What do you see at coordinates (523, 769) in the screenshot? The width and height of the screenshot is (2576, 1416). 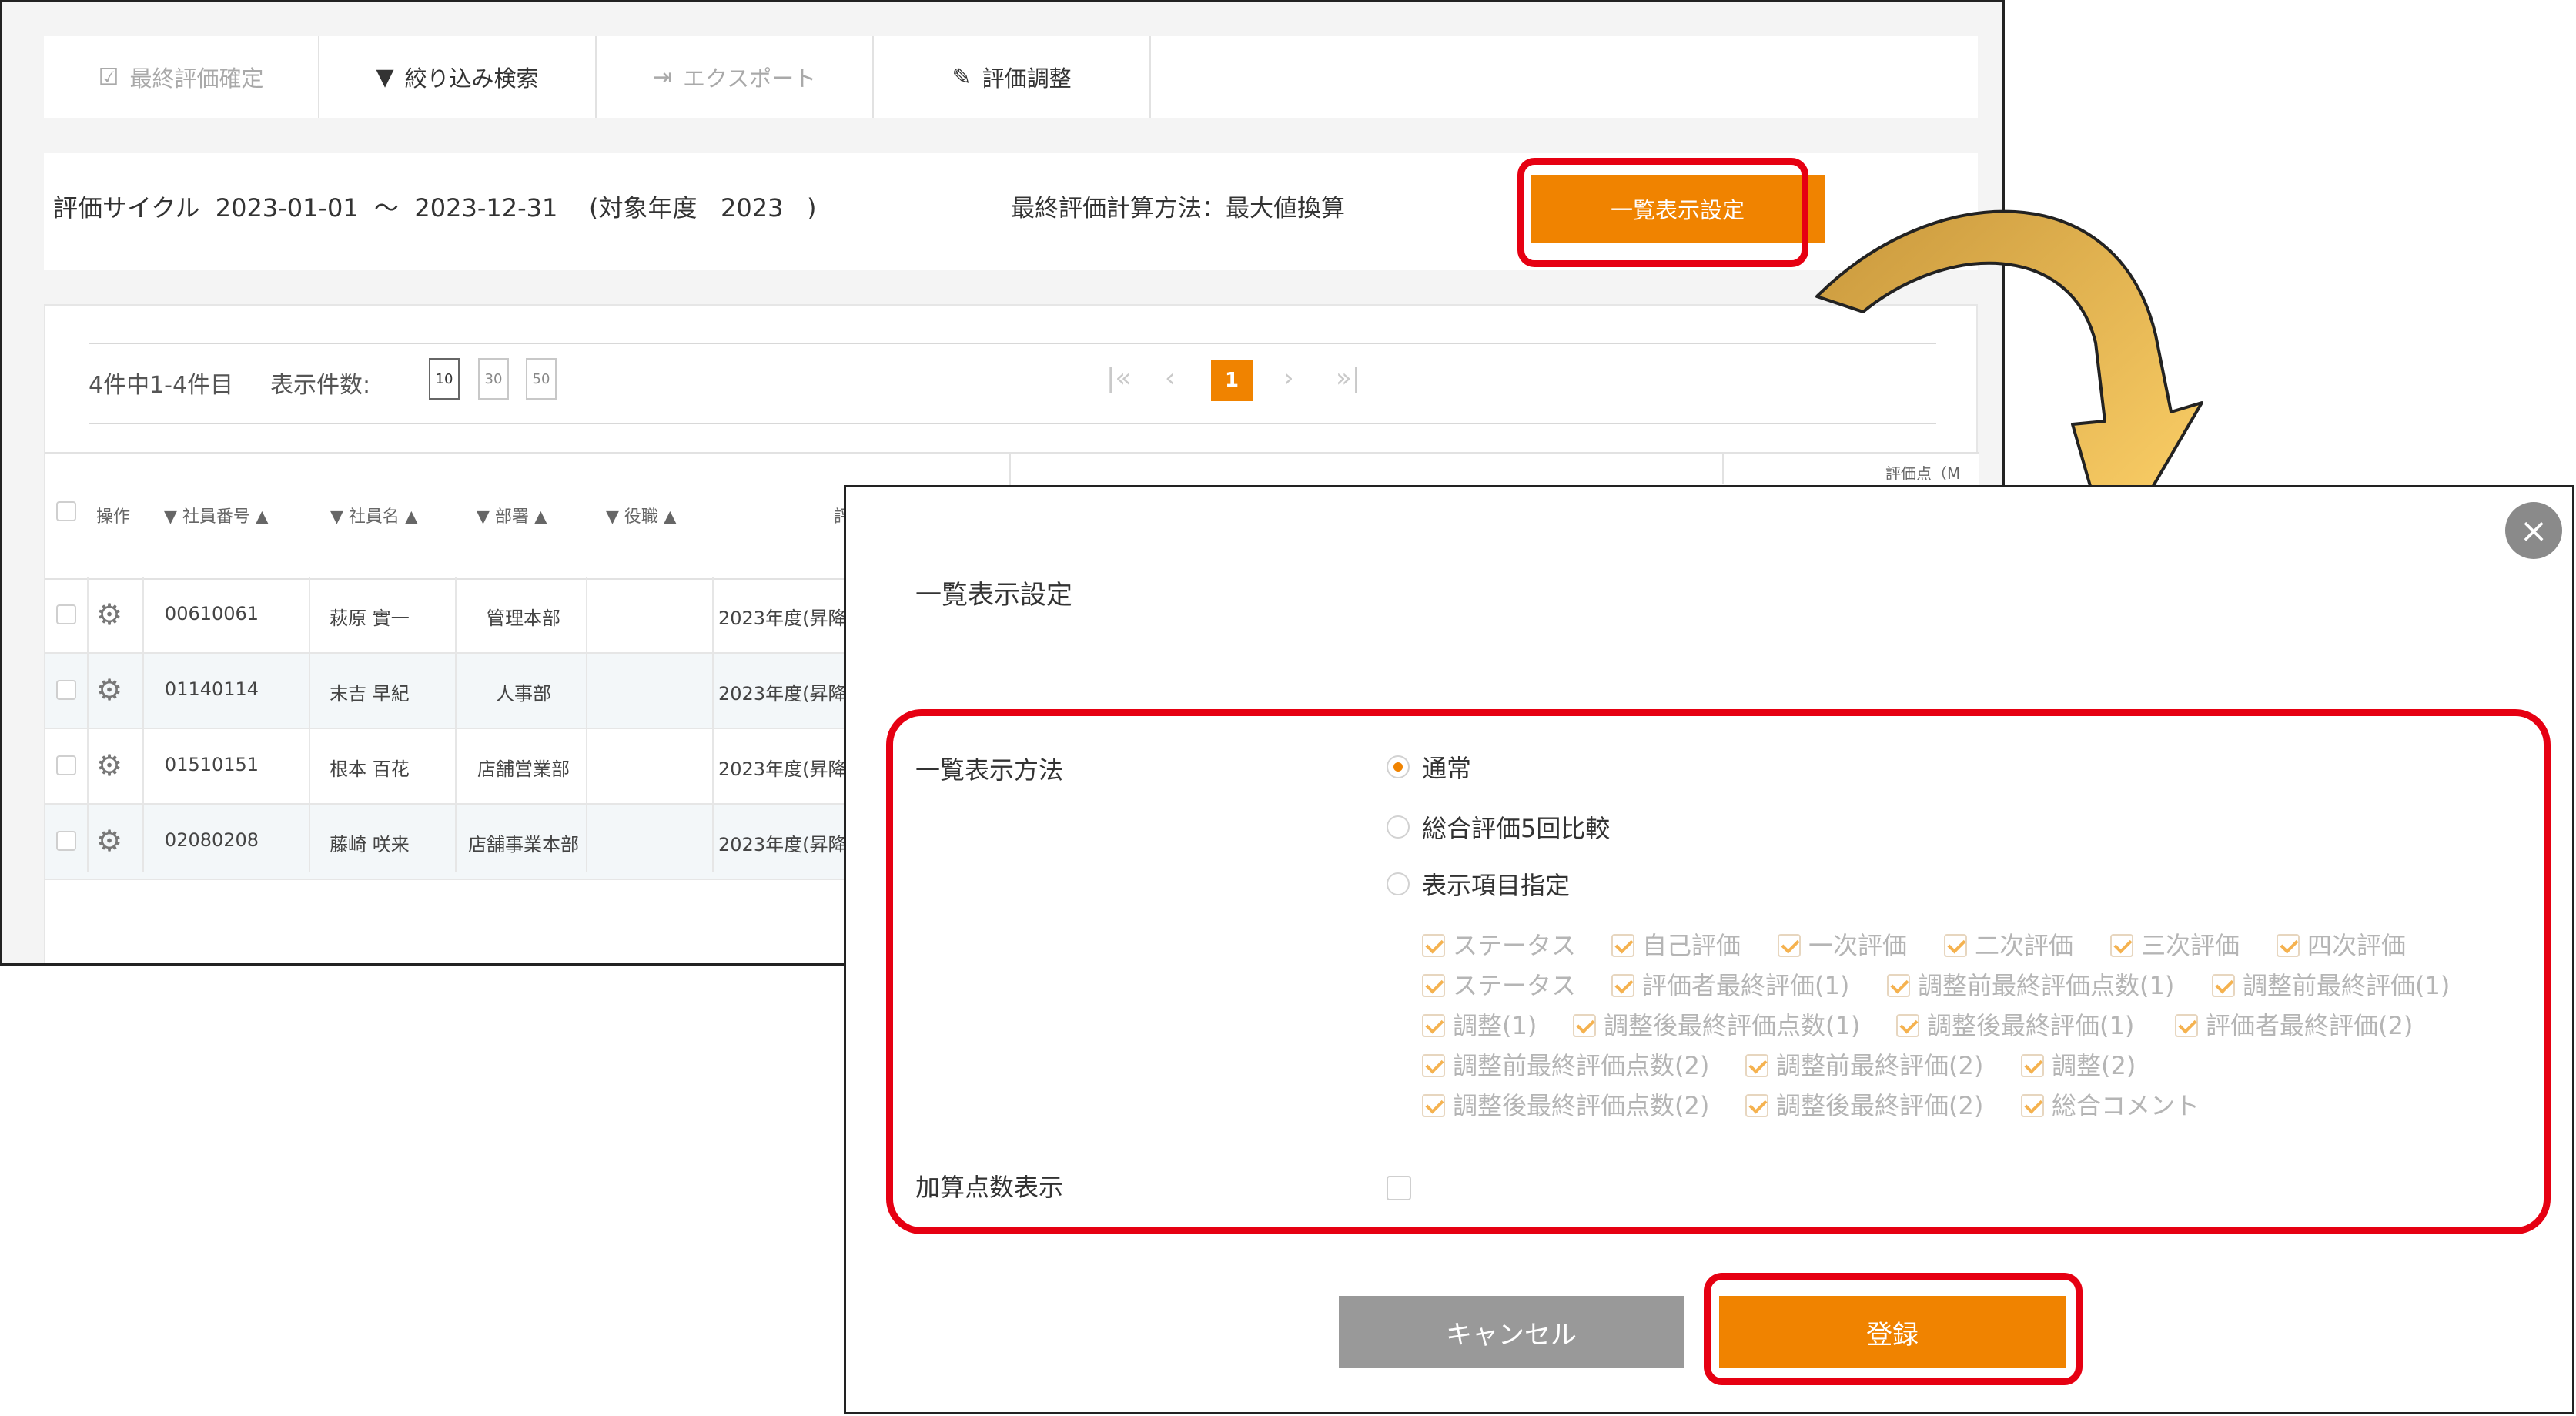 I see `cell-department: 店舗営業部` at bounding box center [523, 769].